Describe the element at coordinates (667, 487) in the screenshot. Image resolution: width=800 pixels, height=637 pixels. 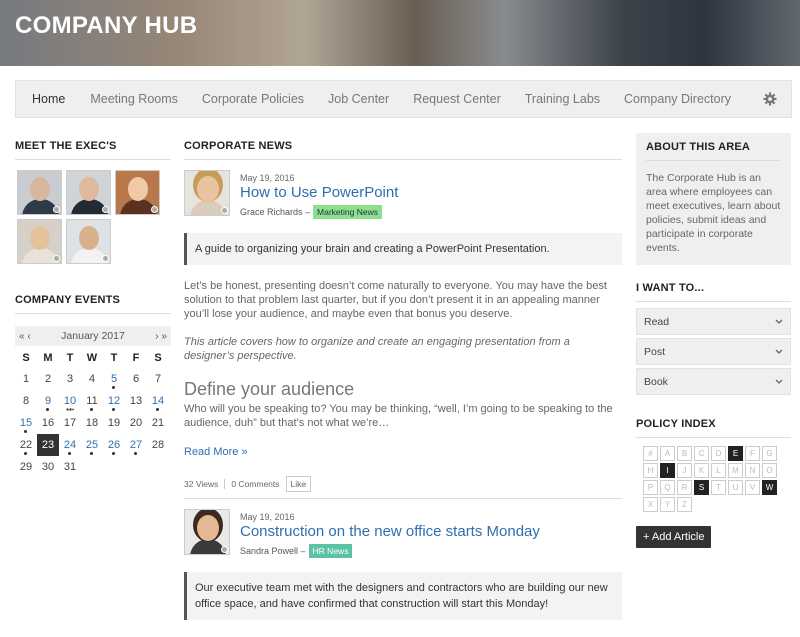
I see `policy-letter: Q` at that location.